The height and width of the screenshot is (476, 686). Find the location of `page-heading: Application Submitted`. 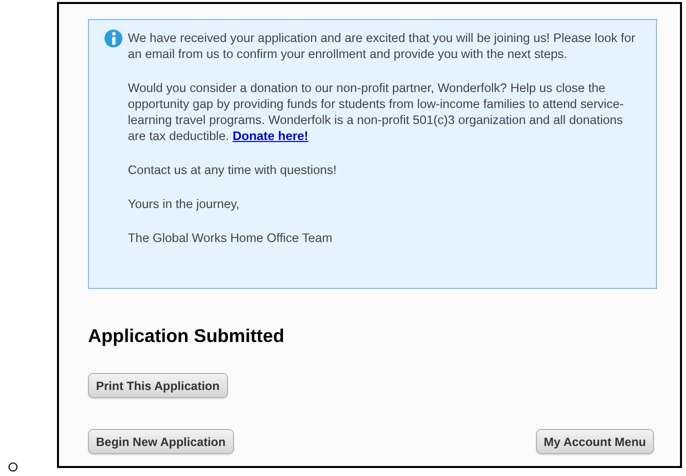

page-heading: Application Submitted is located at coordinates (187, 336).